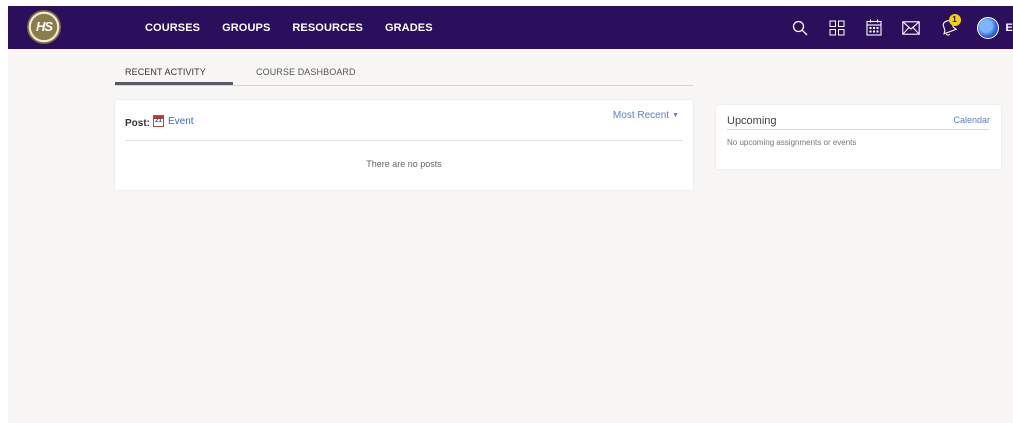 The height and width of the screenshot is (423, 1013). I want to click on sort-dropdown: Most Recent ▼, so click(646, 115).